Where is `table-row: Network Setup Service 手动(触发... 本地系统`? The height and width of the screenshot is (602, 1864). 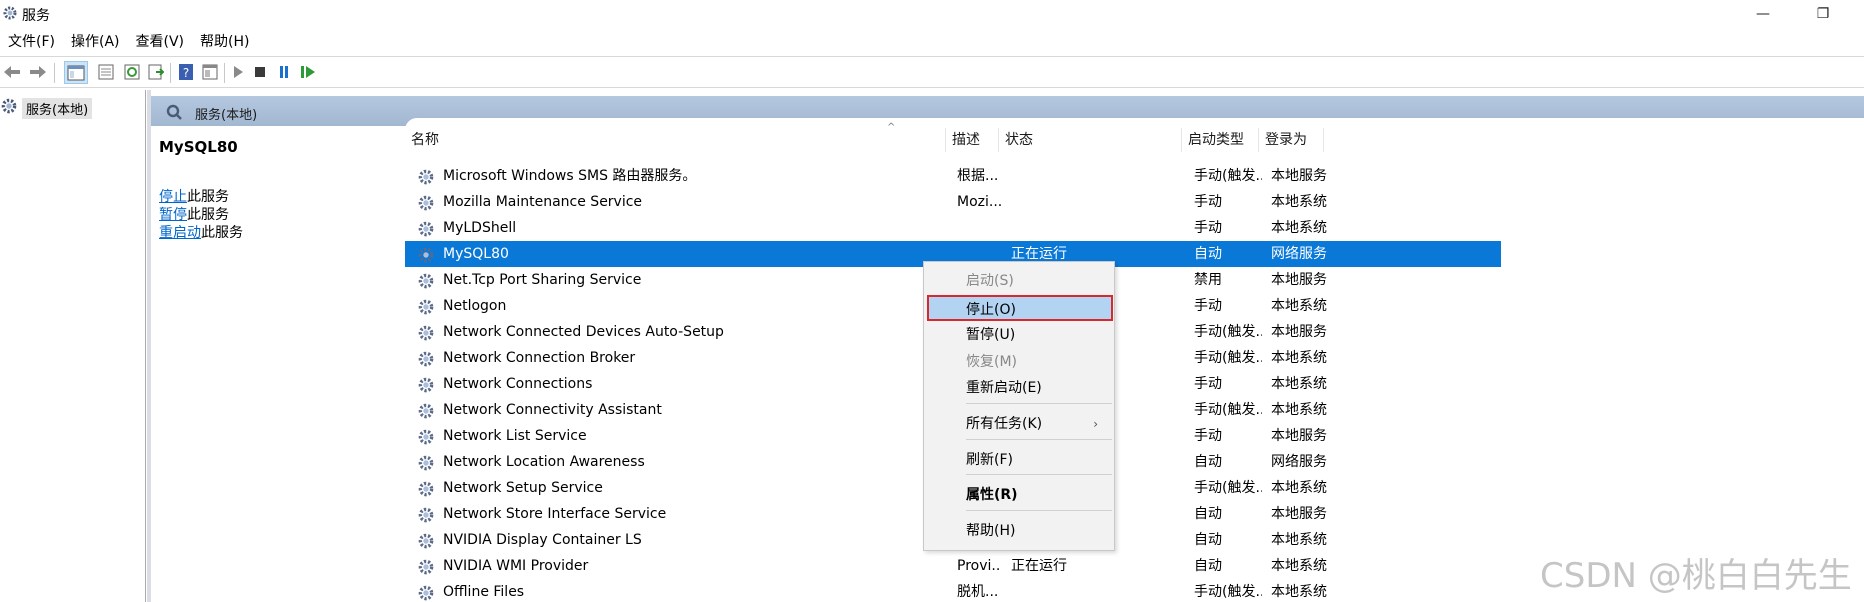 table-row: Network Setup Service 手动(触发... 本地系统 is located at coordinates (1134, 488).